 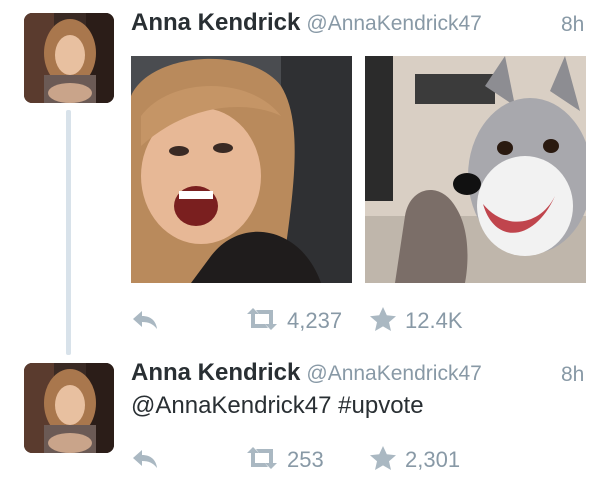 I want to click on retweet-button: 253, so click(x=284, y=460).